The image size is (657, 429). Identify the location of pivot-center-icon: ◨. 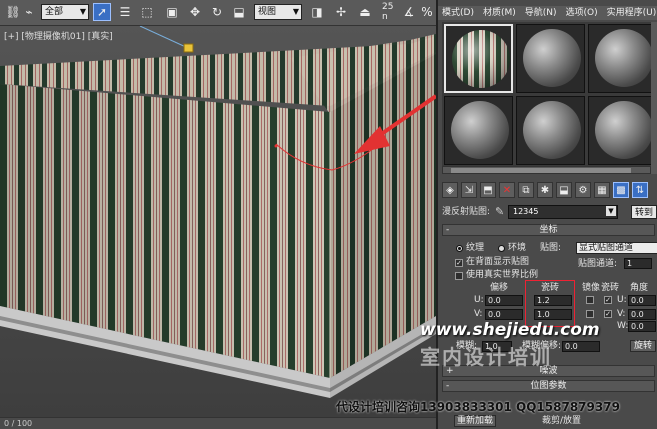
(317, 12).